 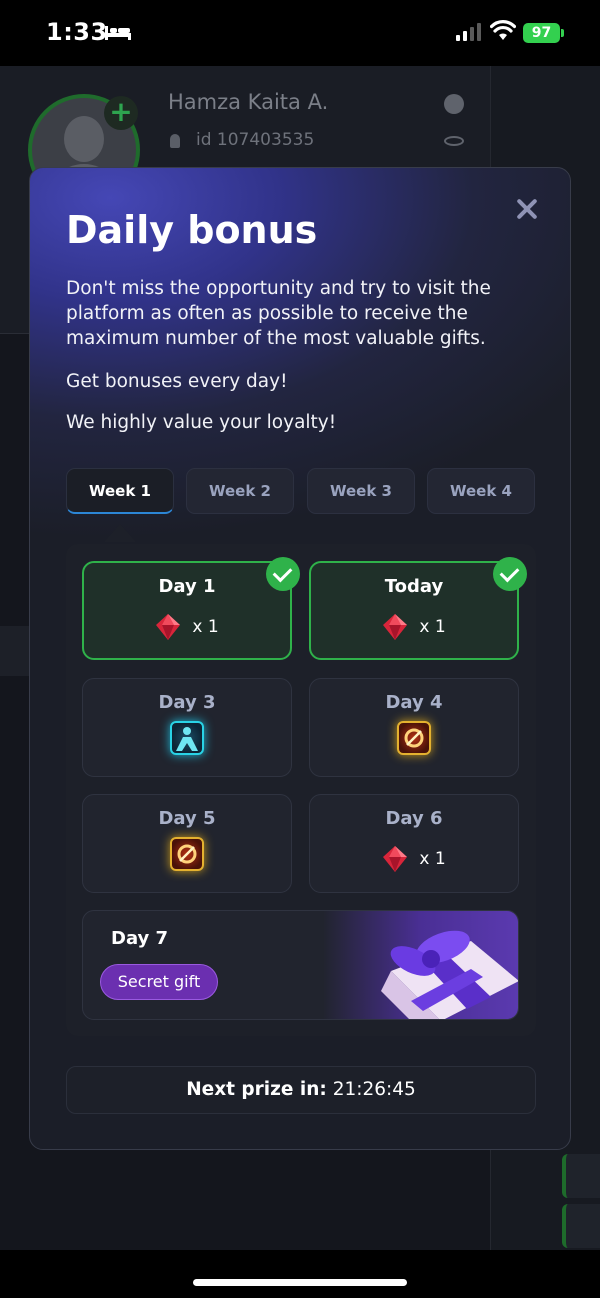 What do you see at coordinates (191, 608) in the screenshot?
I see `day-card-1: Day 1 x 1` at bounding box center [191, 608].